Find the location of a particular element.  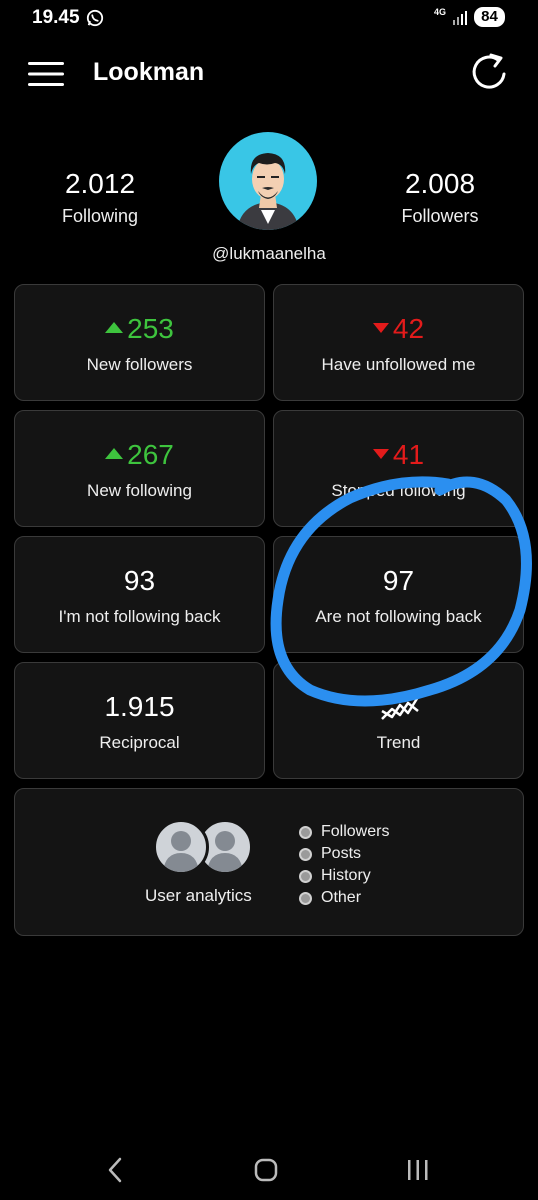

followers-stat: 2.008 Followers is located at coordinates (439, 197).